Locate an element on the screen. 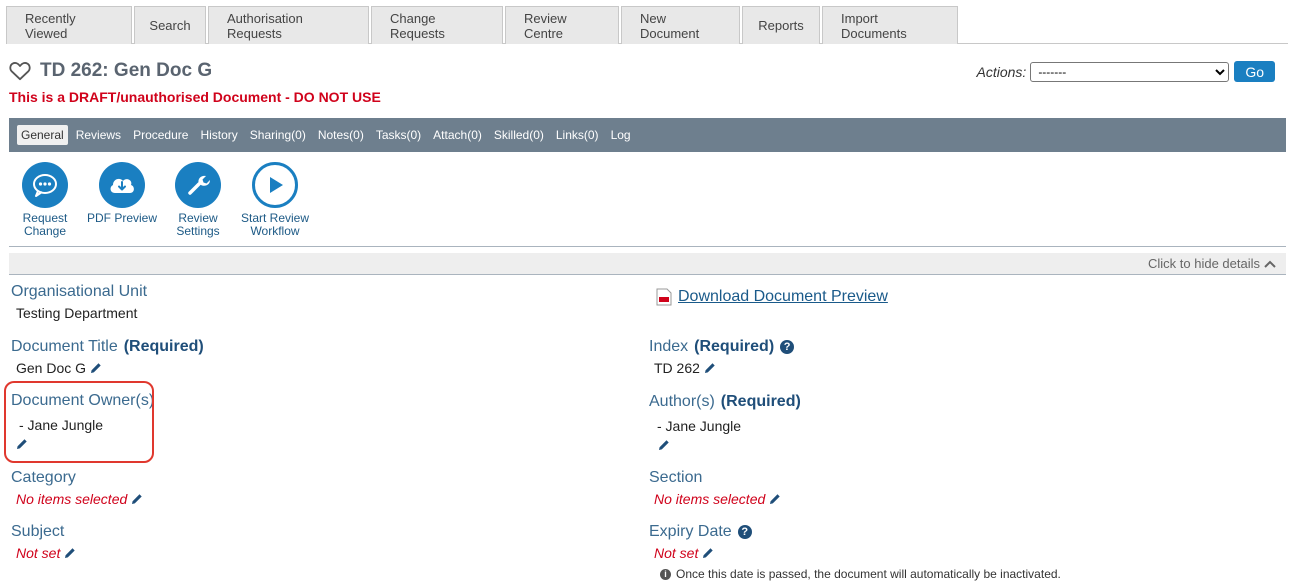 This screenshot has width=1296, height=587. download-preview-link: Download Document Preview is located at coordinates (772, 297).